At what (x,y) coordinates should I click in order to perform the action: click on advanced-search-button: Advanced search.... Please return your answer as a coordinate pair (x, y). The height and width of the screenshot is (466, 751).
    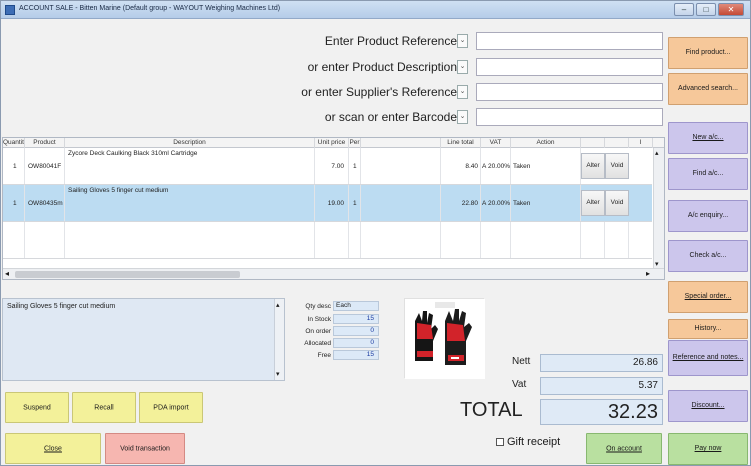
    Looking at the image, I should click on (708, 89).